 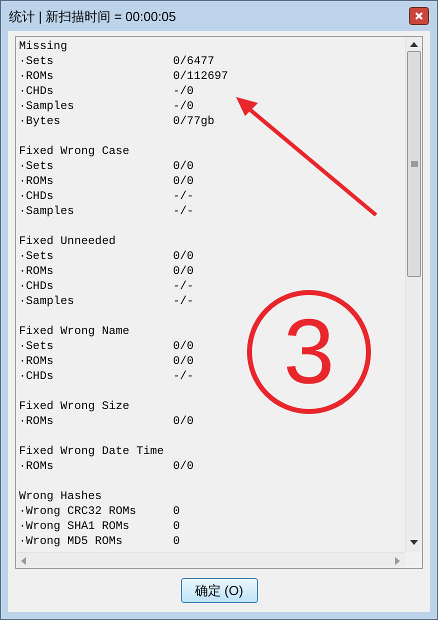 I want to click on close-icon, so click(x=419, y=16).